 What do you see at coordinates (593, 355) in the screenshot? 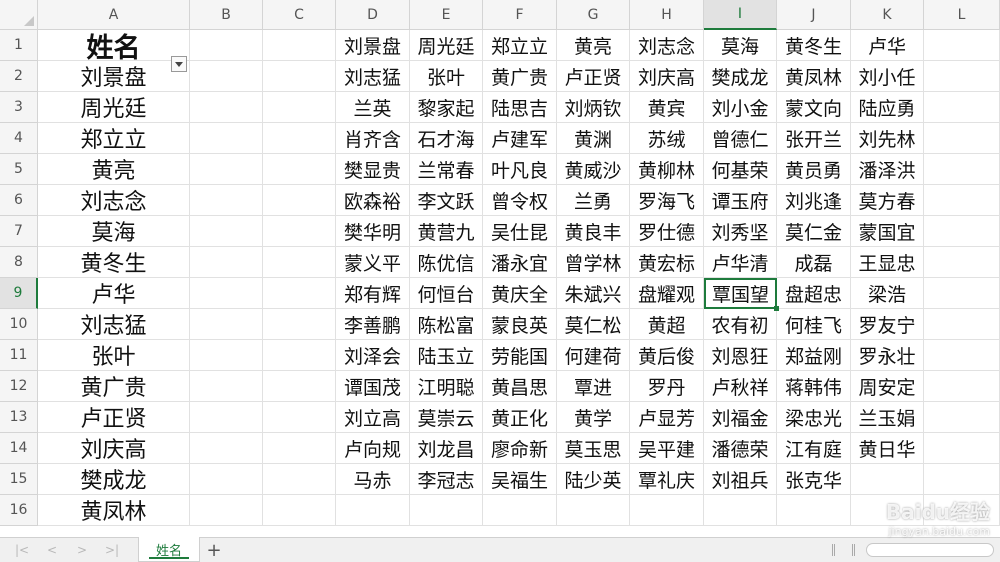
I see `cell-G11: 何建荷` at bounding box center [593, 355].